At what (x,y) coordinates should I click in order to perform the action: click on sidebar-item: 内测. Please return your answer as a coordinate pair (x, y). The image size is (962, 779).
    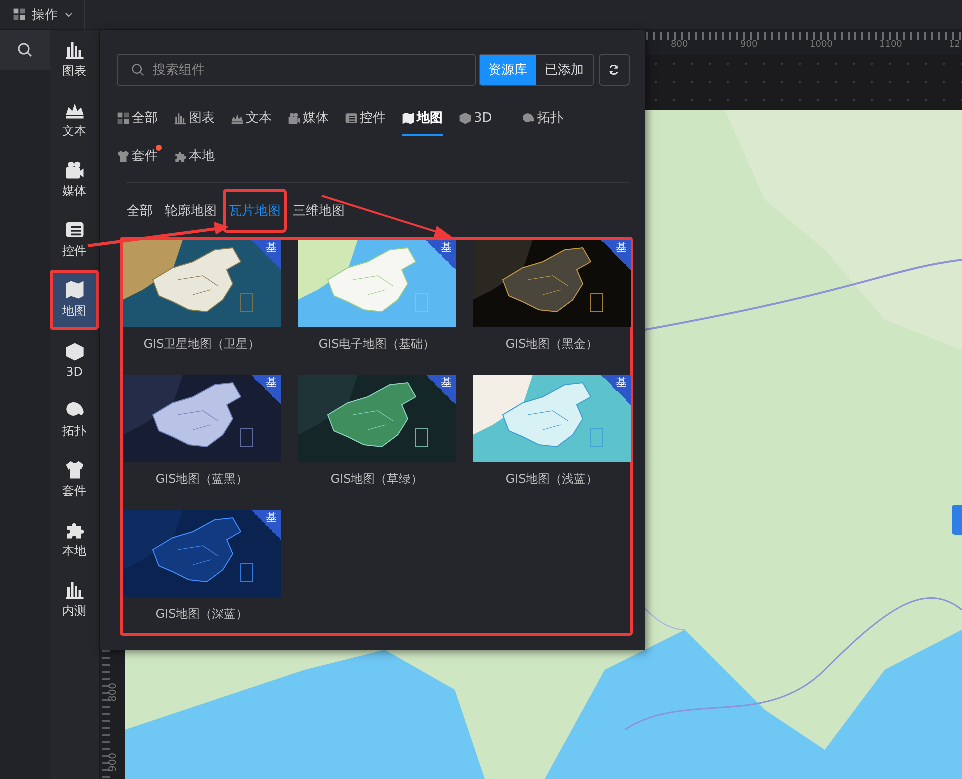
    Looking at the image, I should click on (74, 600).